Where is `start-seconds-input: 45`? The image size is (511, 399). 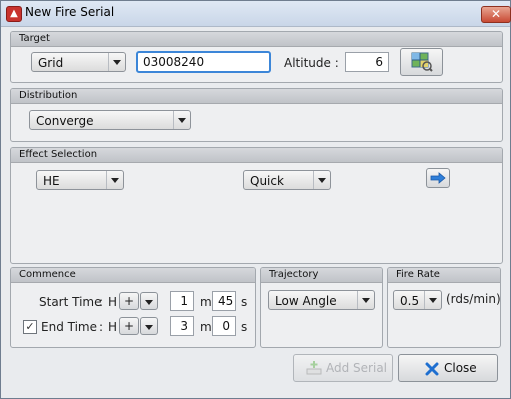 start-seconds-input: 45 is located at coordinates (224, 301).